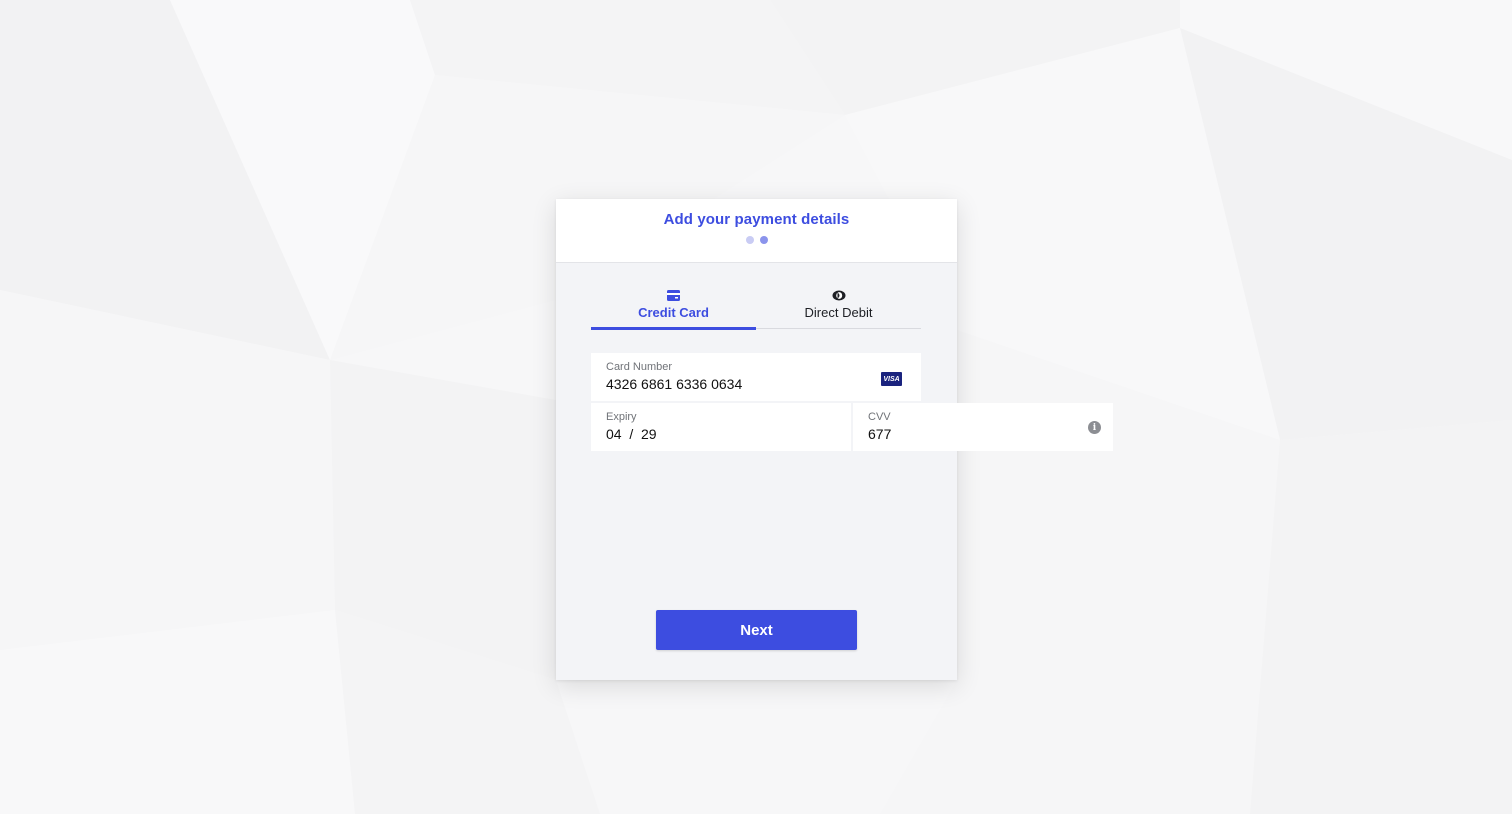 The image size is (1512, 814). Describe the element at coordinates (839, 295) in the screenshot. I see `direct-debit-icon` at that location.